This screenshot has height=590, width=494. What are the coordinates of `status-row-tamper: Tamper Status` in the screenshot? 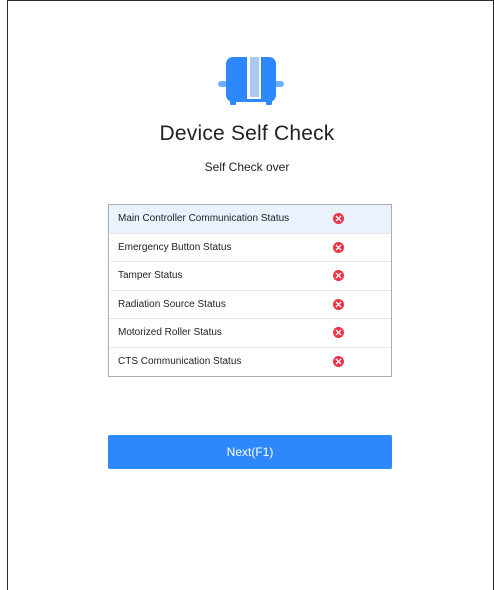 It's located at (250, 276).